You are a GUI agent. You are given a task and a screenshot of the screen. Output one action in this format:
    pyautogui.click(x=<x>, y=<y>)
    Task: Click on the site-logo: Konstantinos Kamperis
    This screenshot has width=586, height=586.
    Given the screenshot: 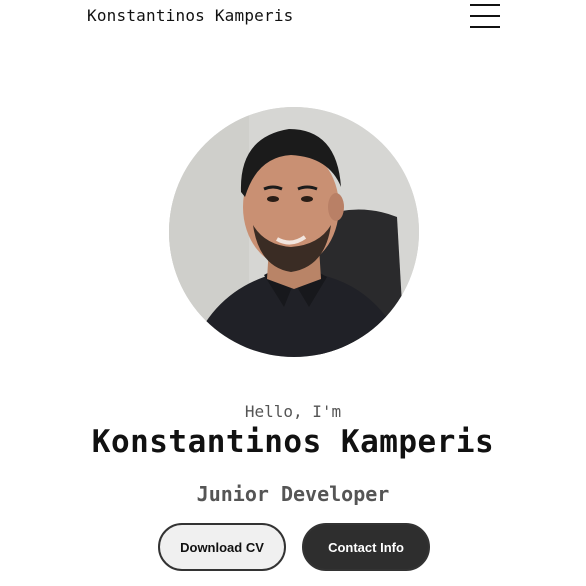 What is the action you would take?
    pyautogui.click(x=190, y=15)
    